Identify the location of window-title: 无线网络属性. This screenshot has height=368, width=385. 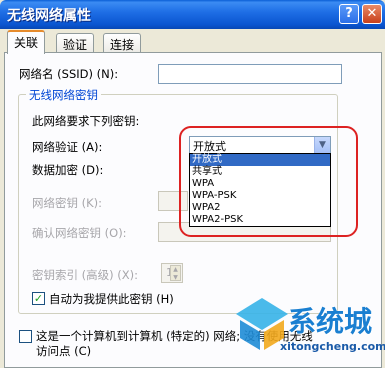
(49, 16).